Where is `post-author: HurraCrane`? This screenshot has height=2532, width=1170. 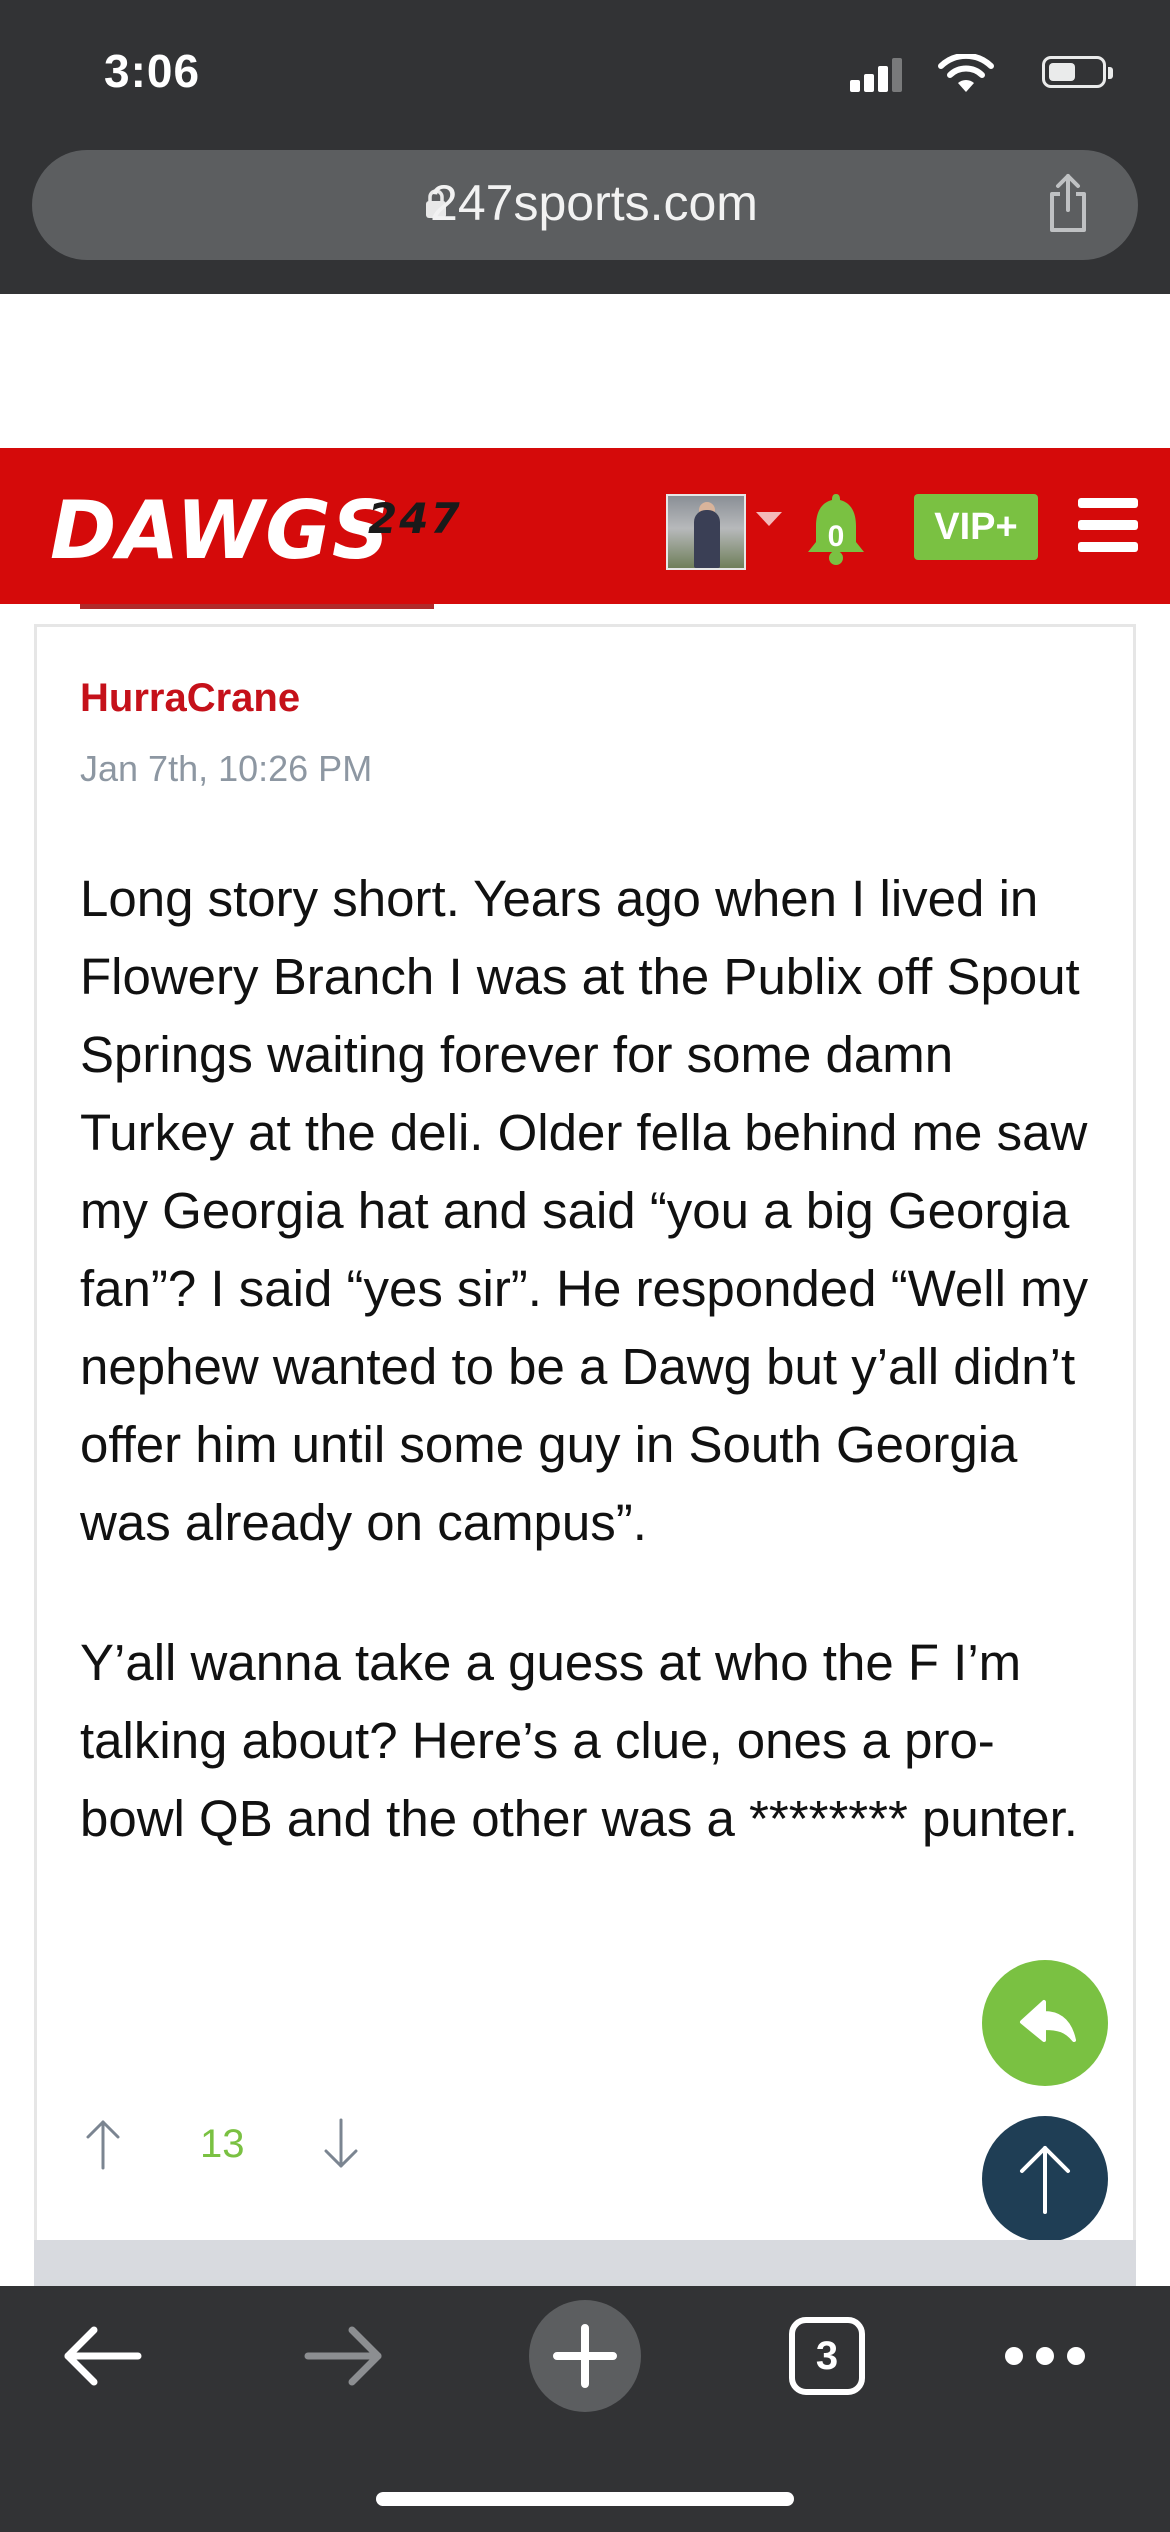 post-author: HurraCrane is located at coordinates (190, 698).